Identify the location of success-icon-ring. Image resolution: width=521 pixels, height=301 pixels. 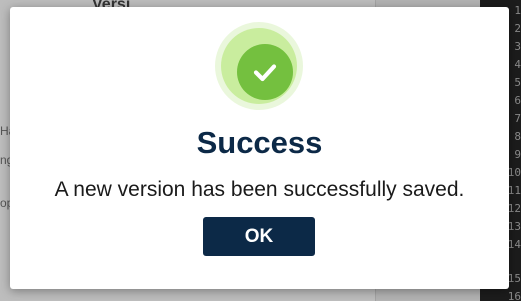
(259, 66).